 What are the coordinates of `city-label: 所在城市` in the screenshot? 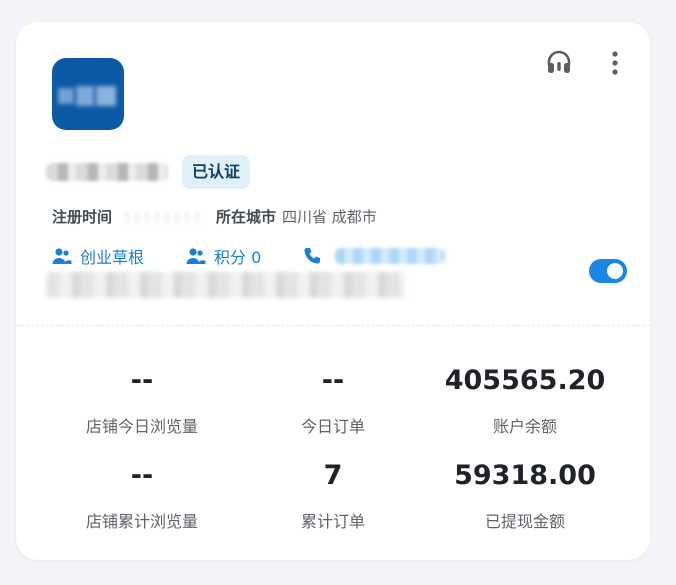 It's located at (246, 217).